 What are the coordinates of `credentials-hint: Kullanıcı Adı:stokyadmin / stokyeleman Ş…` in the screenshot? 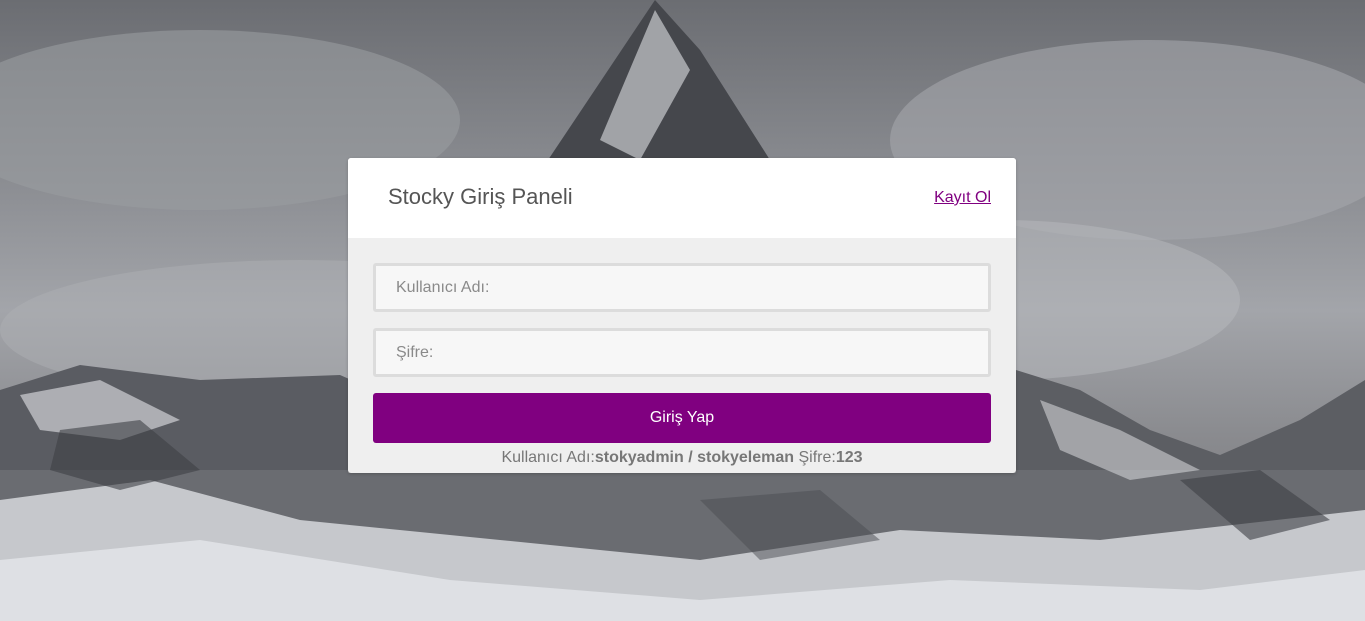 It's located at (682, 458).